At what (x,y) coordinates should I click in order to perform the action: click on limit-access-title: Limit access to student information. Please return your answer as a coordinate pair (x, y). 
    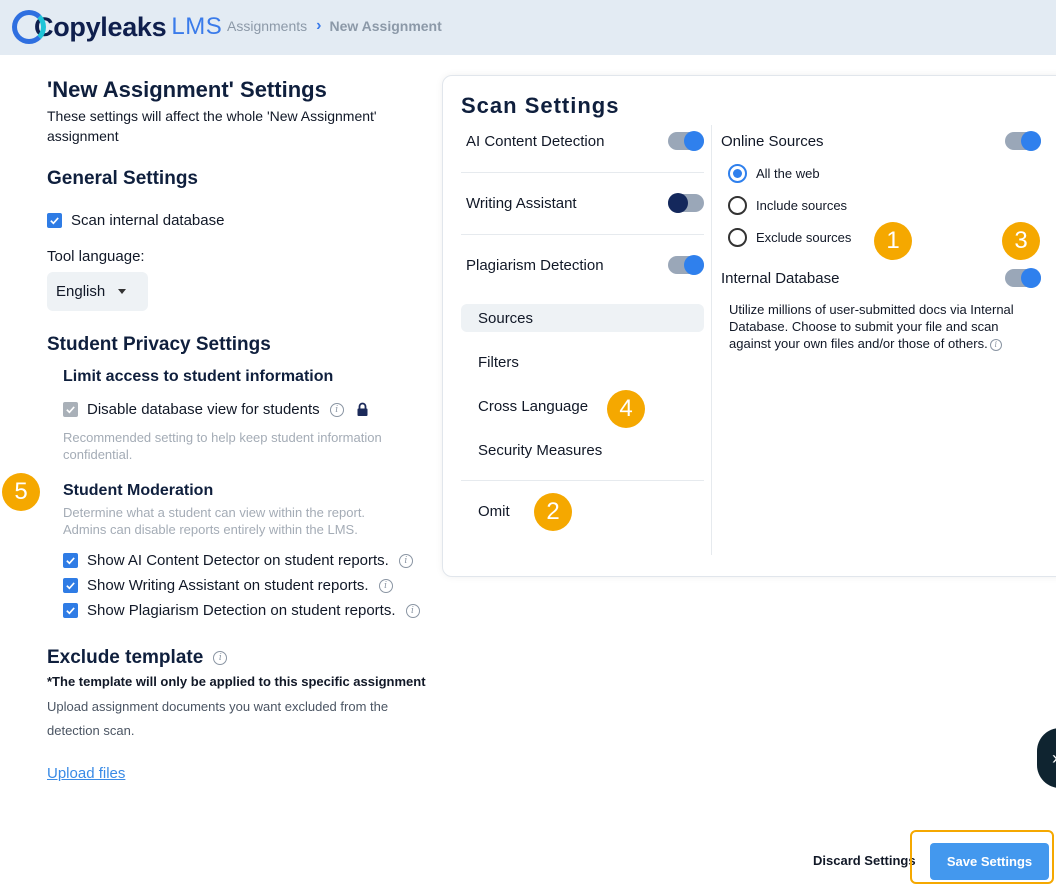
    Looking at the image, I should click on (198, 376).